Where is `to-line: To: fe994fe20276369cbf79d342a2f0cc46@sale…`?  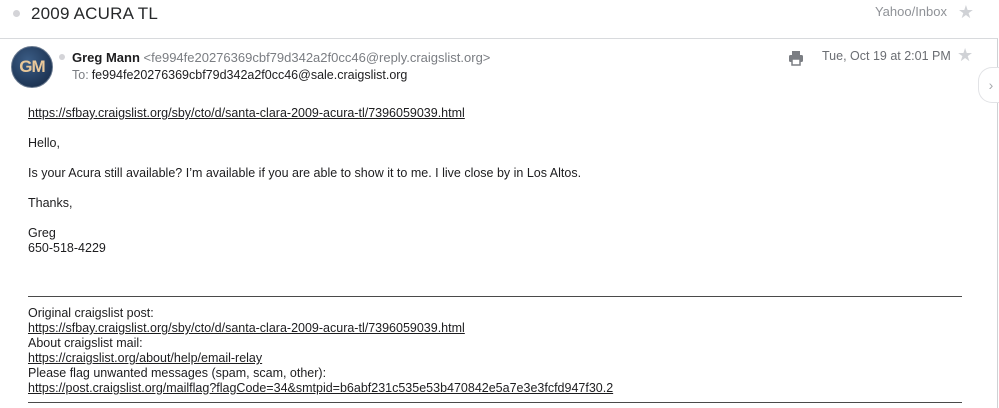
to-line: To: fe994fe20276369cbf79d342a2f0cc46@sale… is located at coordinates (239, 75).